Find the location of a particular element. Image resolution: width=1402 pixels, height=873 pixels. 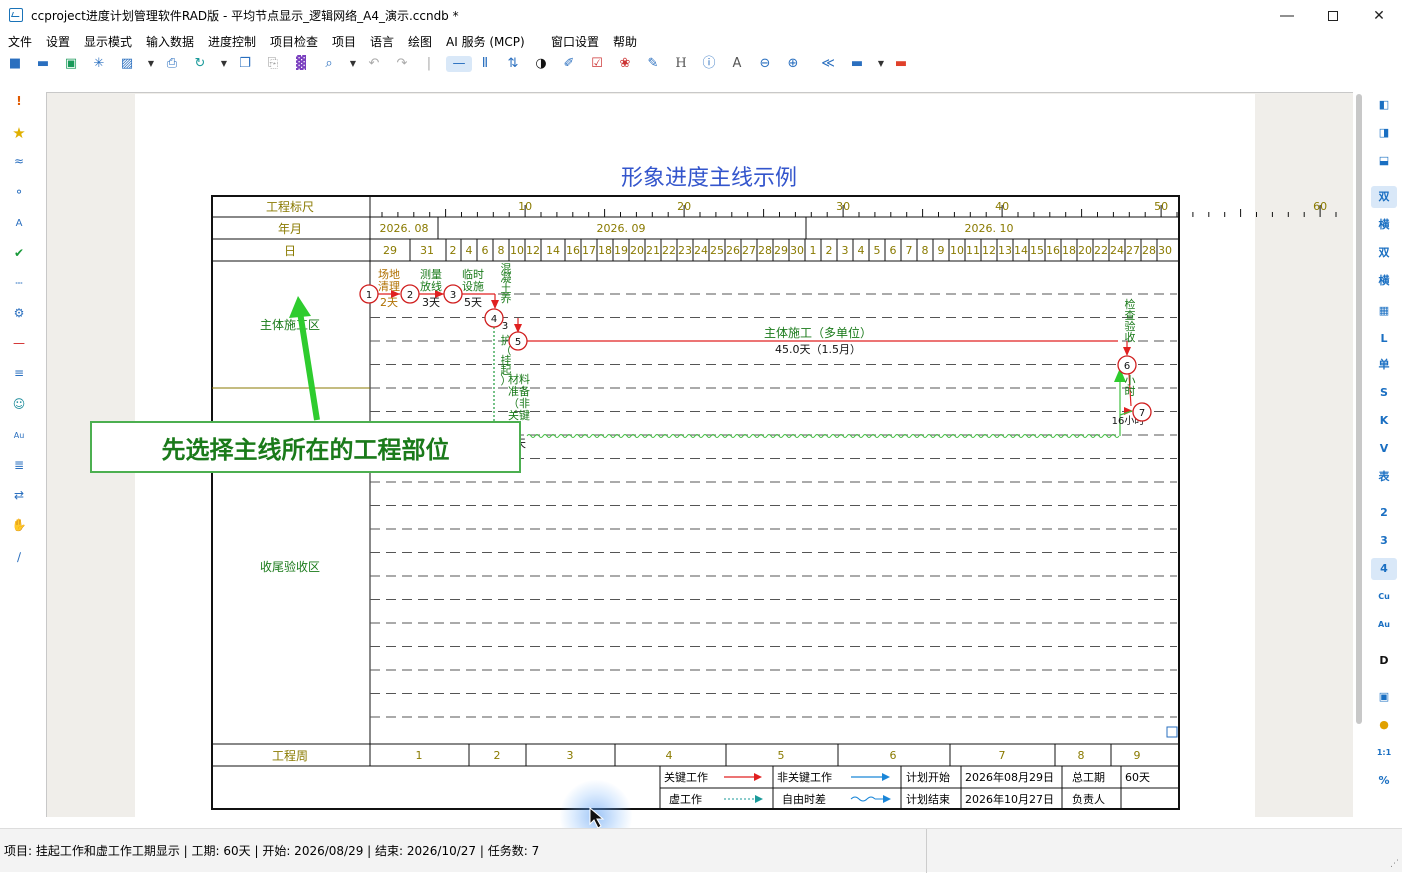

menu-display-mode: 显示模式 is located at coordinates (108, 41).